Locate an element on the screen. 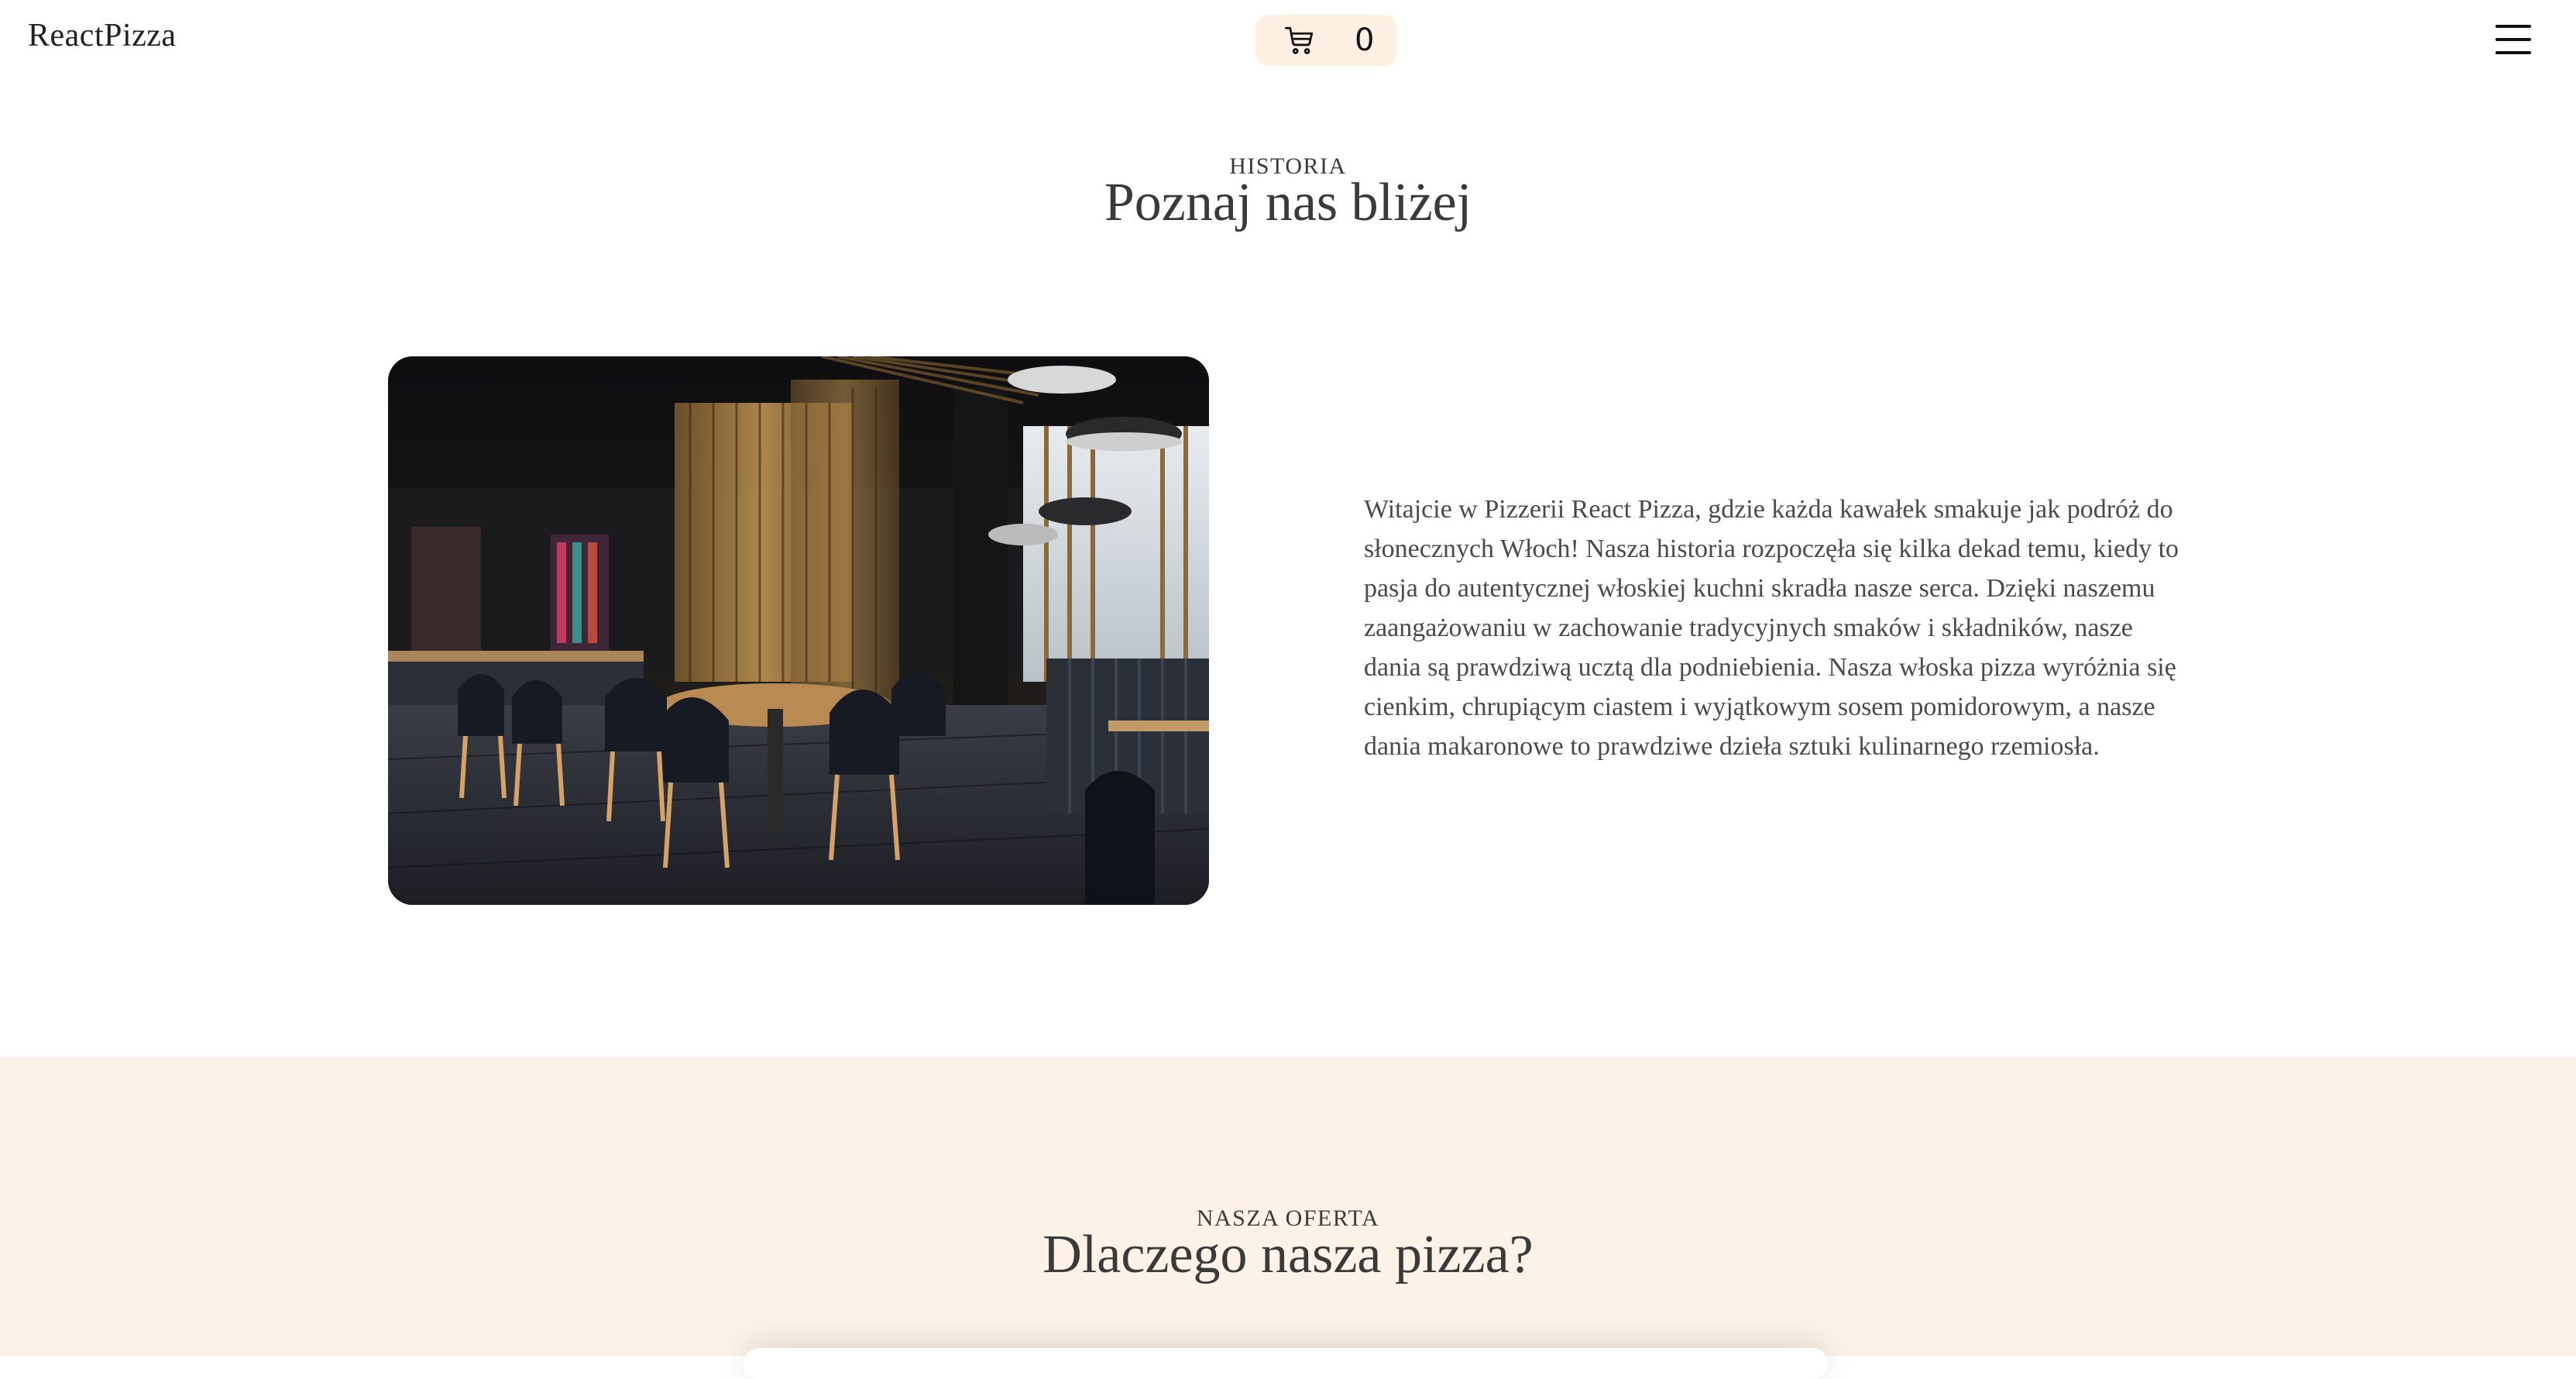  site-logo: ReactPizza is located at coordinates (102, 35).